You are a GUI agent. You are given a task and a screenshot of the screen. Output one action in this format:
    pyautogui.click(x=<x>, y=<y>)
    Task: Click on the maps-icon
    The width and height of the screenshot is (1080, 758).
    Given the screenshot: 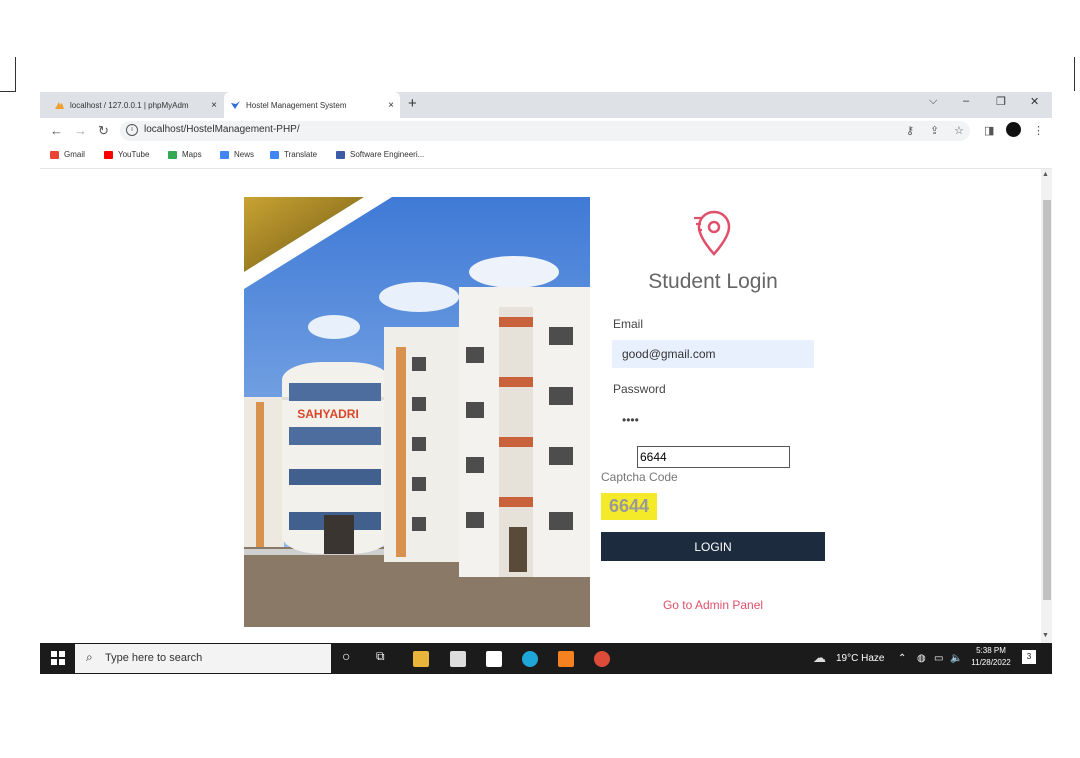 What is the action you would take?
    pyautogui.click(x=172, y=154)
    